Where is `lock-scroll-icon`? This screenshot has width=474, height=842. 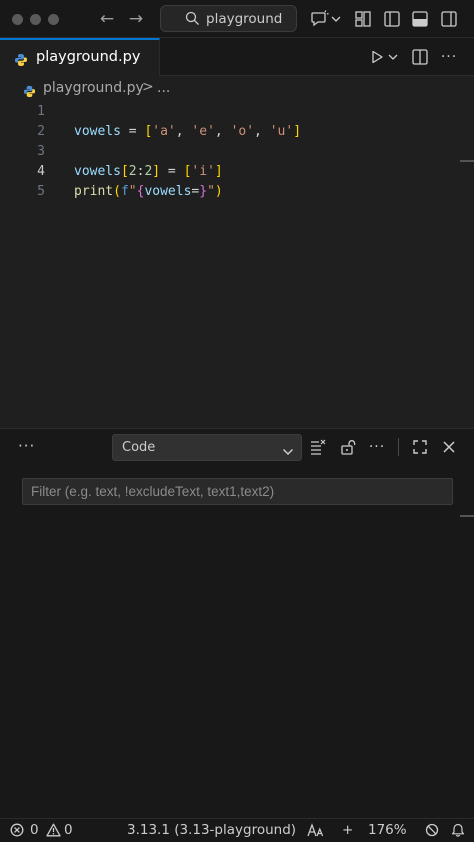 lock-scroll-icon is located at coordinates (348, 447).